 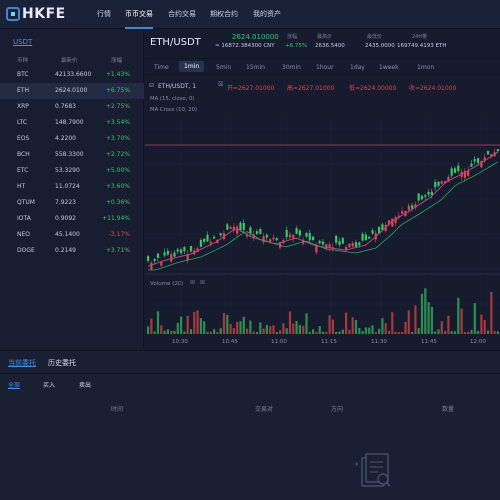 What do you see at coordinates (23, 170) in the screenshot?
I see `market-coin: ETC` at bounding box center [23, 170].